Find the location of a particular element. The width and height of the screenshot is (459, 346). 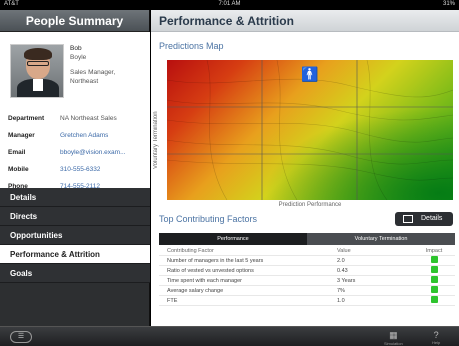

factor-name: Average salary change is located at coordinates (195, 290).